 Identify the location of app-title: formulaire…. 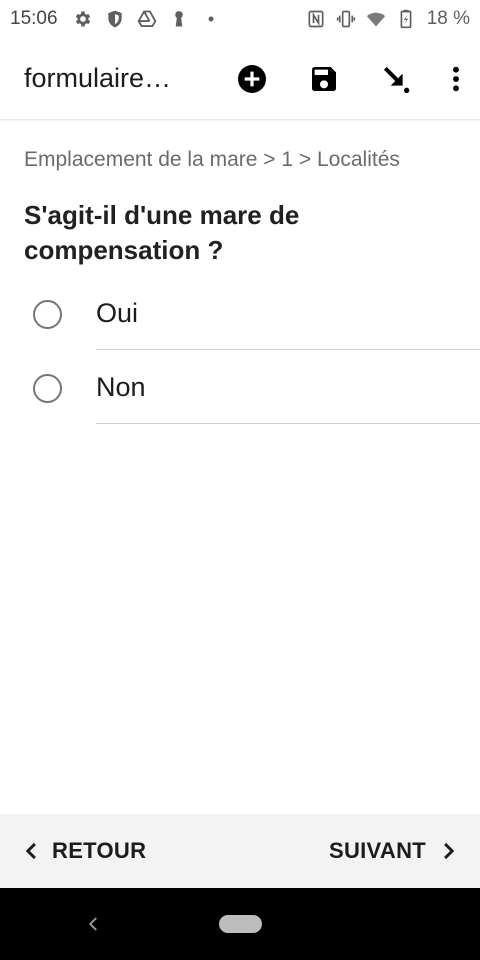
(98, 78).